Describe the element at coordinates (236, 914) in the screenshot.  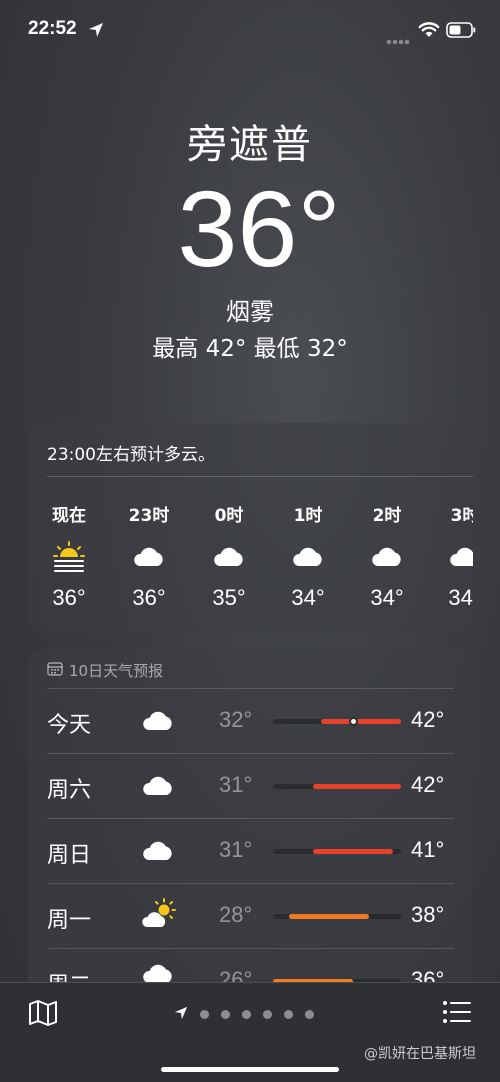
I see `day-low-temp: 28°` at that location.